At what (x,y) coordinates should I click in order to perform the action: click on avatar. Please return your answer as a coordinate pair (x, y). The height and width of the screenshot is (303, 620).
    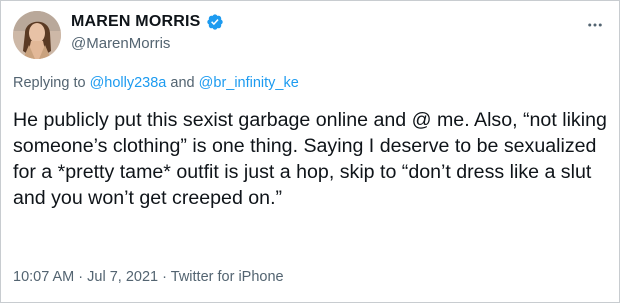
    Looking at the image, I should click on (37, 35).